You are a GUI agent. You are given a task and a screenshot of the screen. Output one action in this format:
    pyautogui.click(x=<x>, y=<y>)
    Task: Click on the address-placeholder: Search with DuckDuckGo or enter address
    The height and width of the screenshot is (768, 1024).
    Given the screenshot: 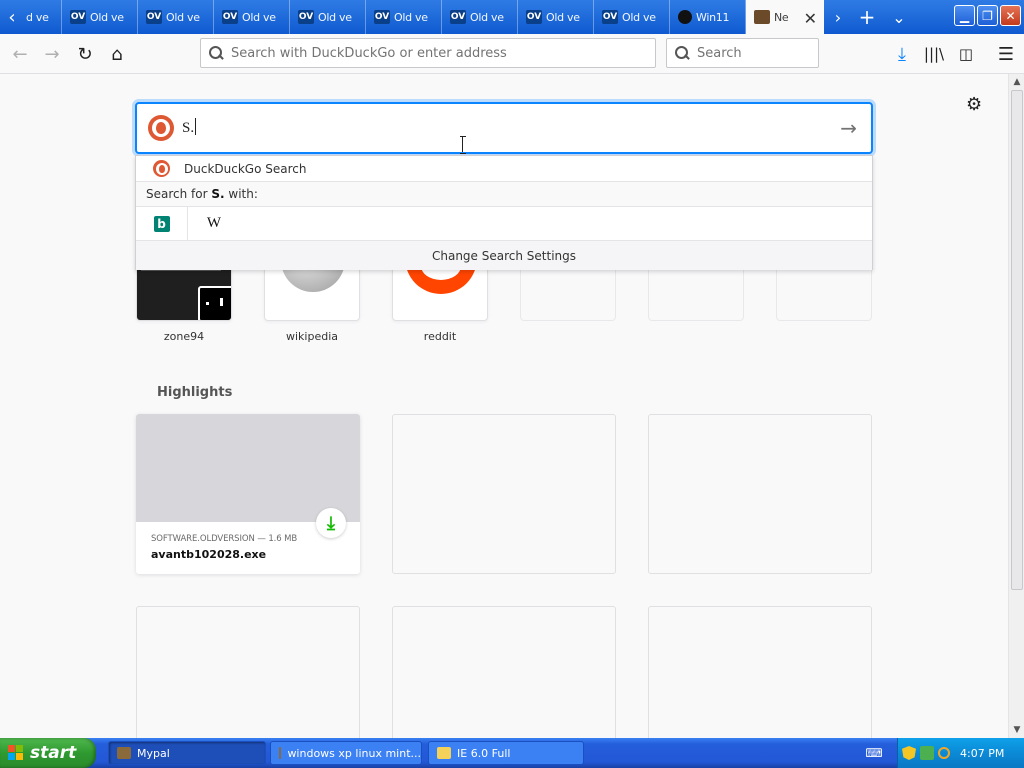 What is the action you would take?
    pyautogui.click(x=369, y=53)
    